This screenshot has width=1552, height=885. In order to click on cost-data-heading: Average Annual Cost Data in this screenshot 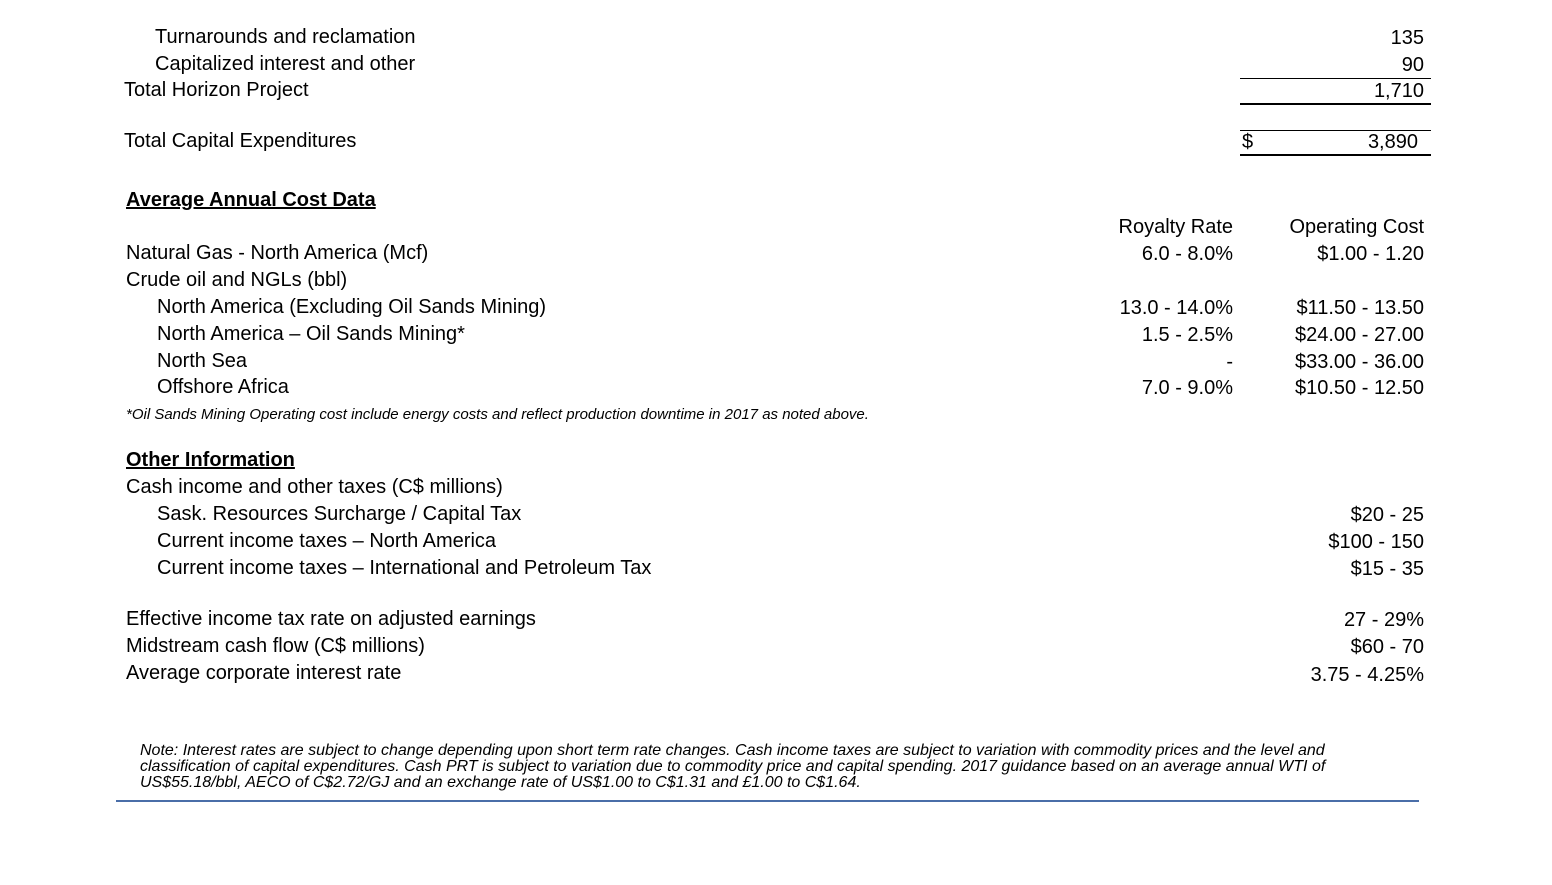, I will do `click(251, 200)`.